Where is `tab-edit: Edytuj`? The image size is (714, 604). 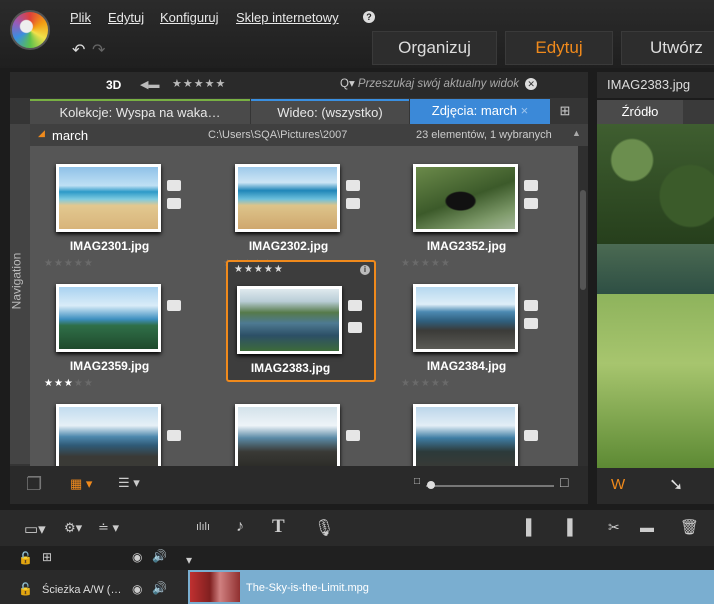
tab-edit: Edytuj is located at coordinates (559, 48).